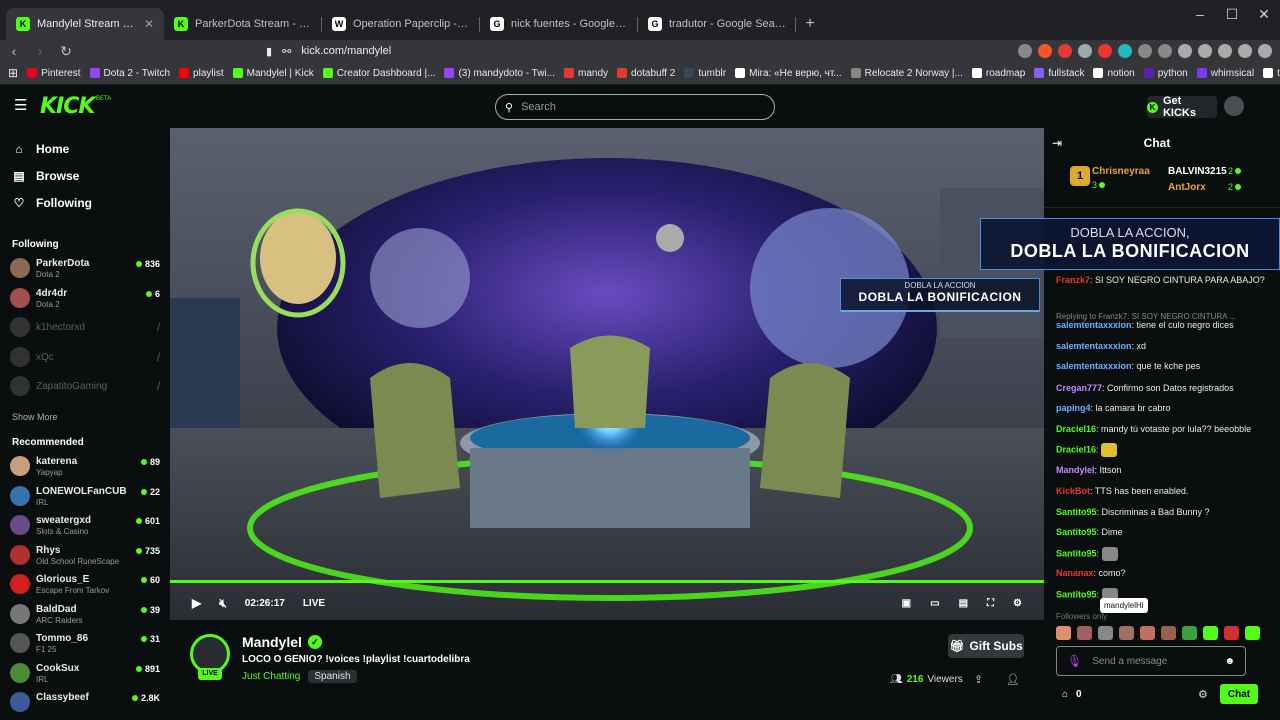 The width and height of the screenshot is (1280, 720). What do you see at coordinates (85, 24) in the screenshot?
I see `browser-tab: K Mandylel Stream - Watch Live on ✕` at bounding box center [85, 24].